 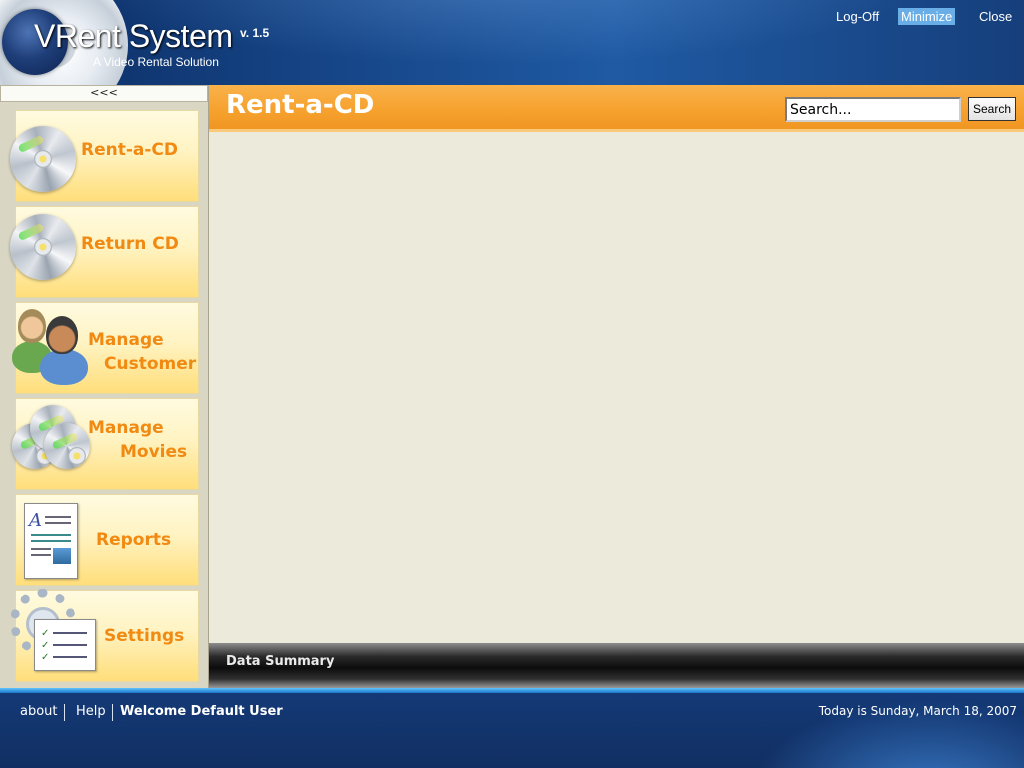 What do you see at coordinates (154, 452) in the screenshot?
I see `sidebar-item-label: Movies` at bounding box center [154, 452].